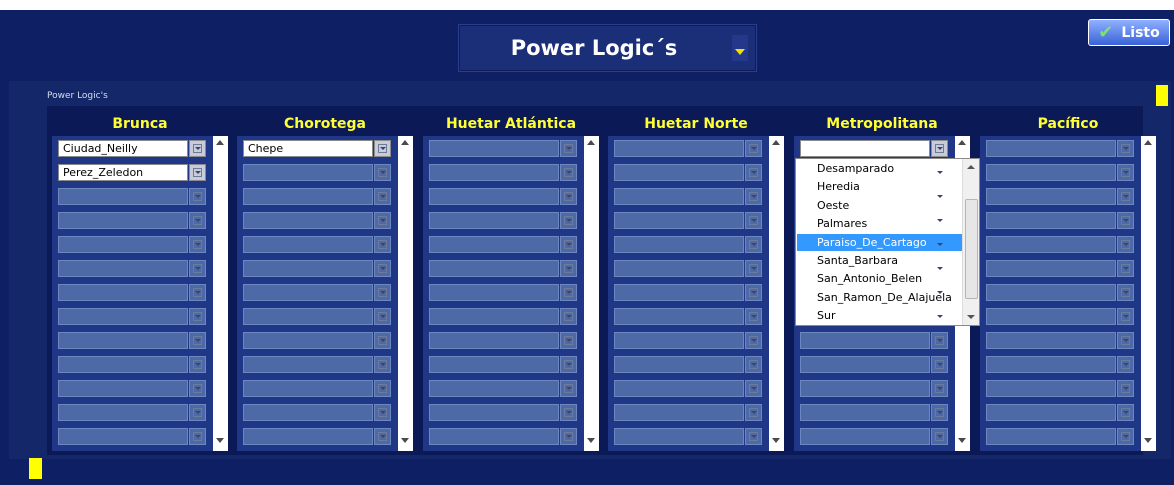 The image size is (1174, 485). I want to click on dropdown-scrollbar, so click(970, 242).